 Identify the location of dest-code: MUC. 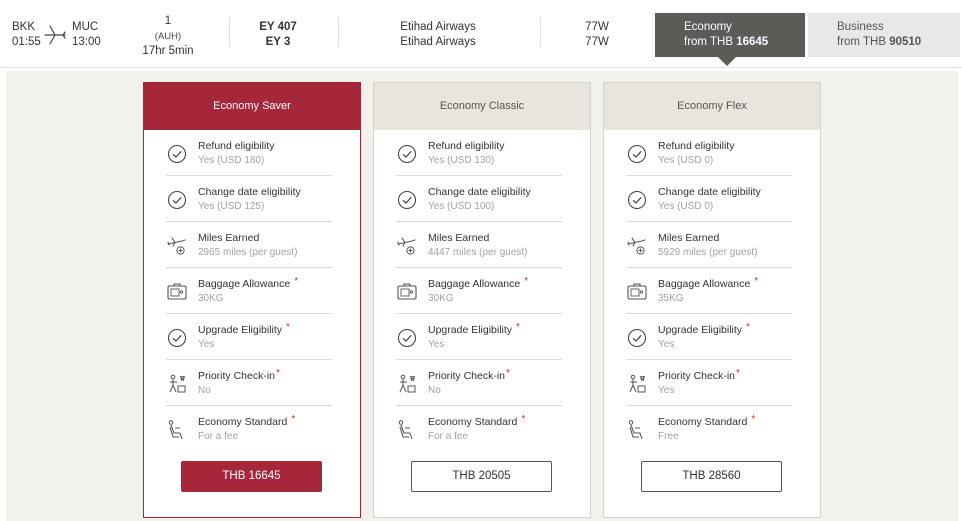
(85, 27).